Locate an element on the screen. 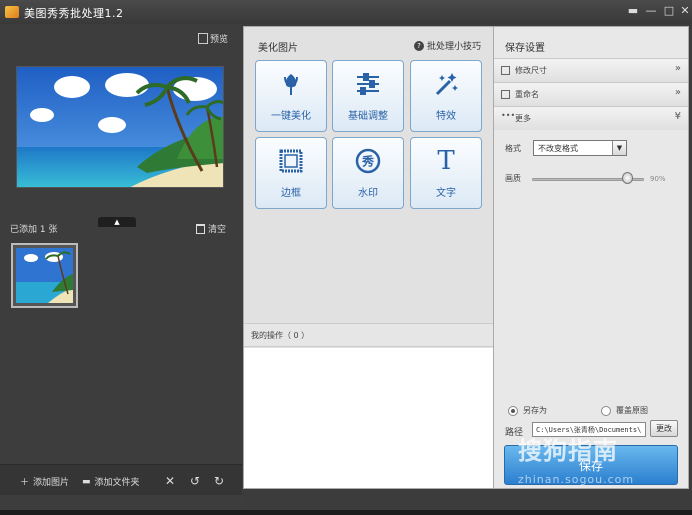 Image resolution: width=692 pixels, height=515 pixels. clear-button: 清空 is located at coordinates (211, 228).